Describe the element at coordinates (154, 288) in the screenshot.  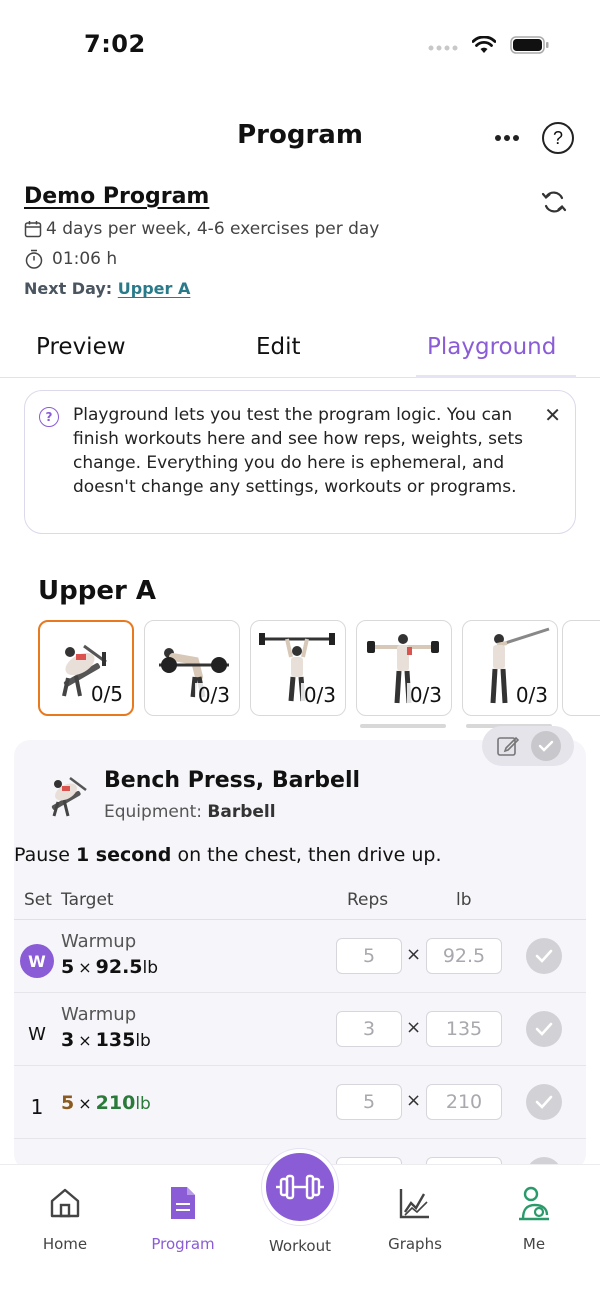
I see `next-day-link: Upper A` at that location.